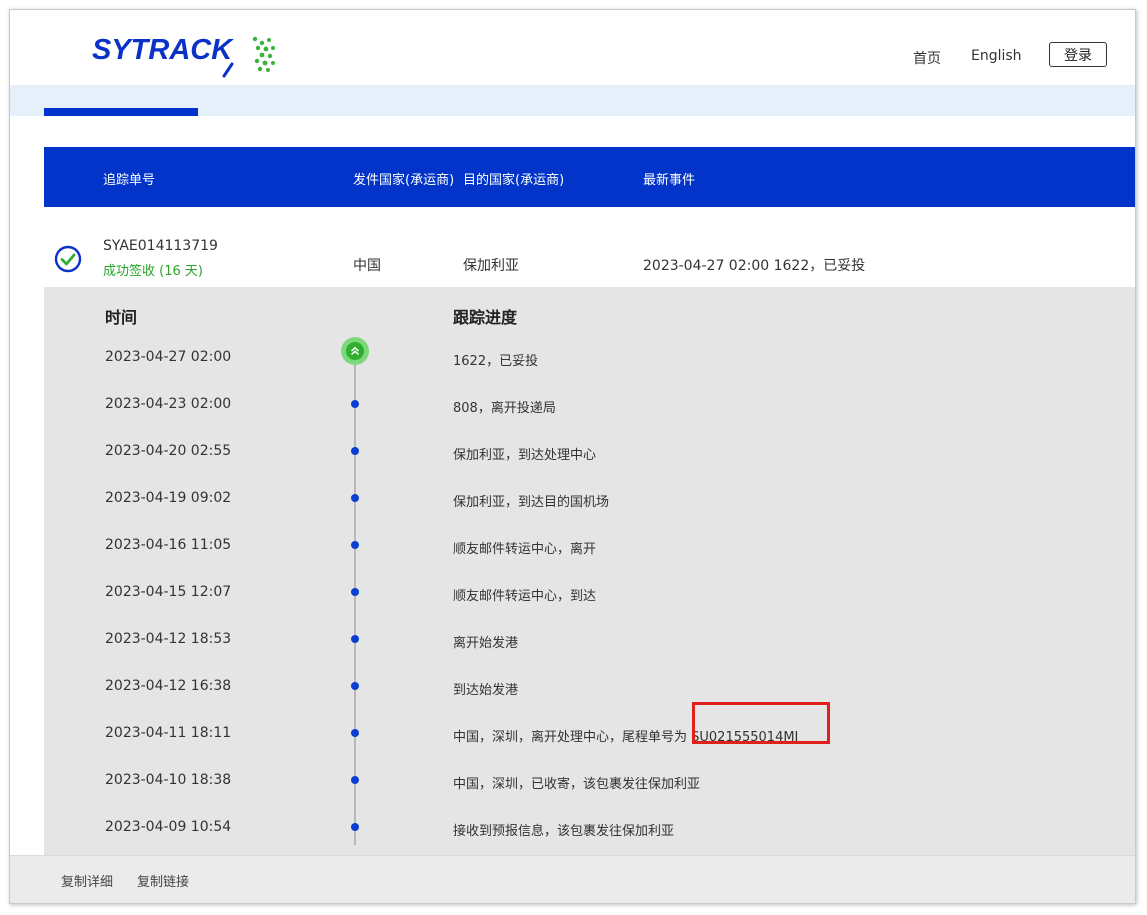  I want to click on event-description: 到达始发港, so click(486, 690).